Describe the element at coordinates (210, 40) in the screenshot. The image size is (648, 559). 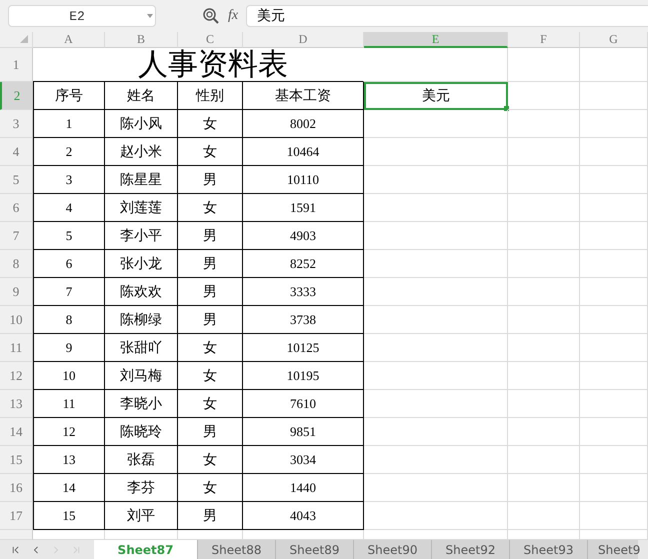
I see `column-header: C` at that location.